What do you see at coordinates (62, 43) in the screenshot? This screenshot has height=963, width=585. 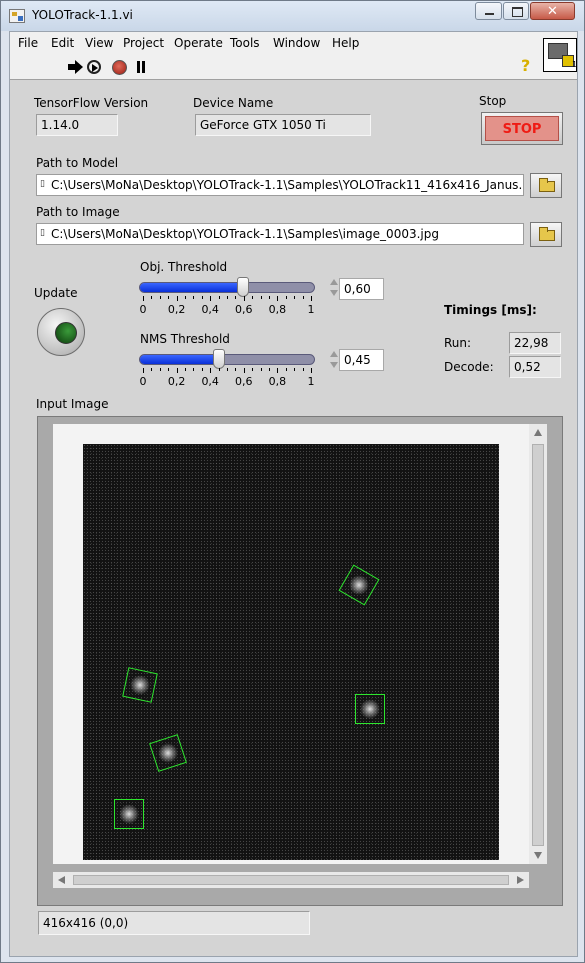 I see `menu-edit: Edit` at bounding box center [62, 43].